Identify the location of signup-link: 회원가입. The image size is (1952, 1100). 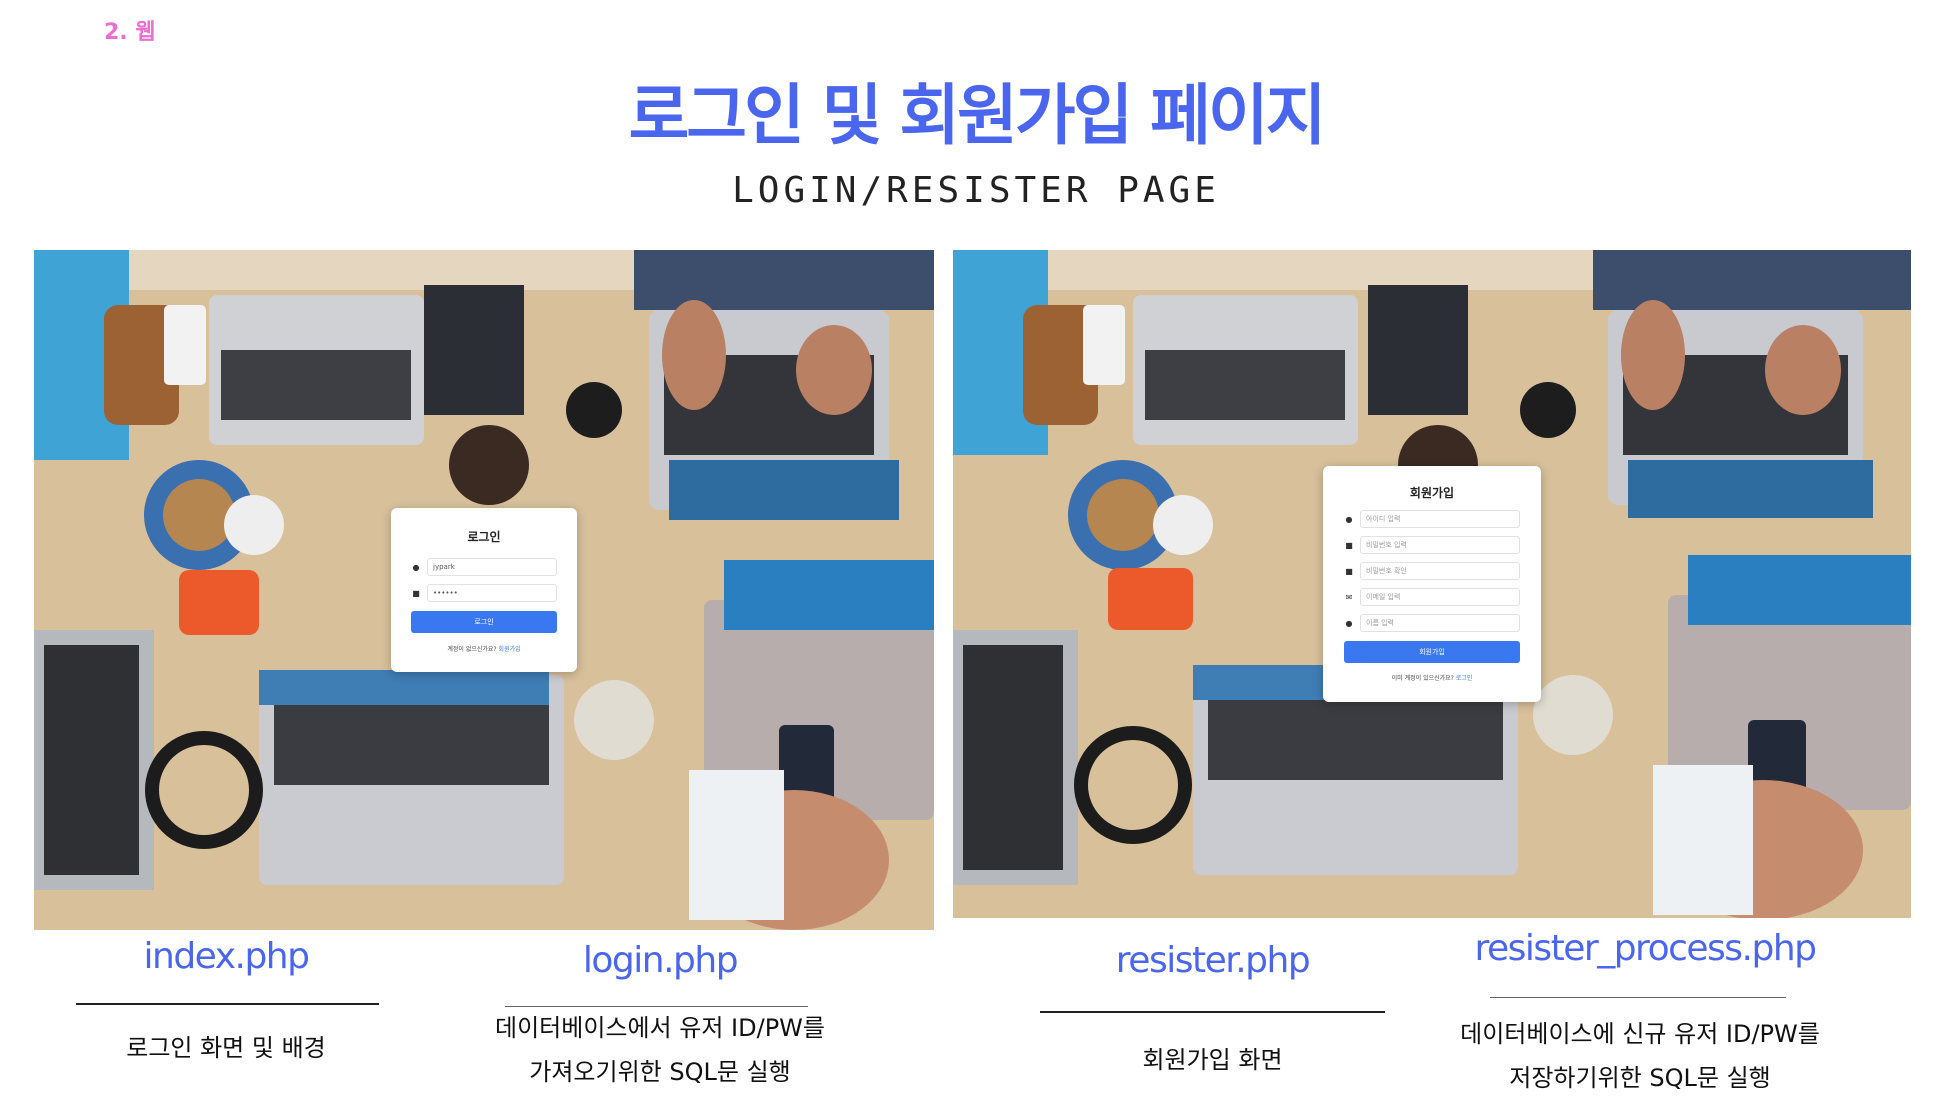
(510, 649).